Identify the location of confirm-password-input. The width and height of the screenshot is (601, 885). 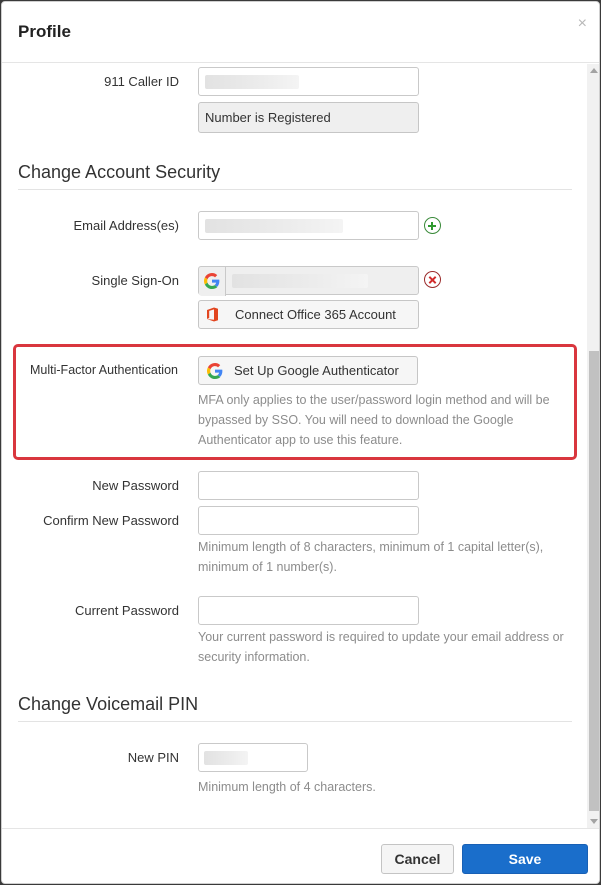
(308, 520).